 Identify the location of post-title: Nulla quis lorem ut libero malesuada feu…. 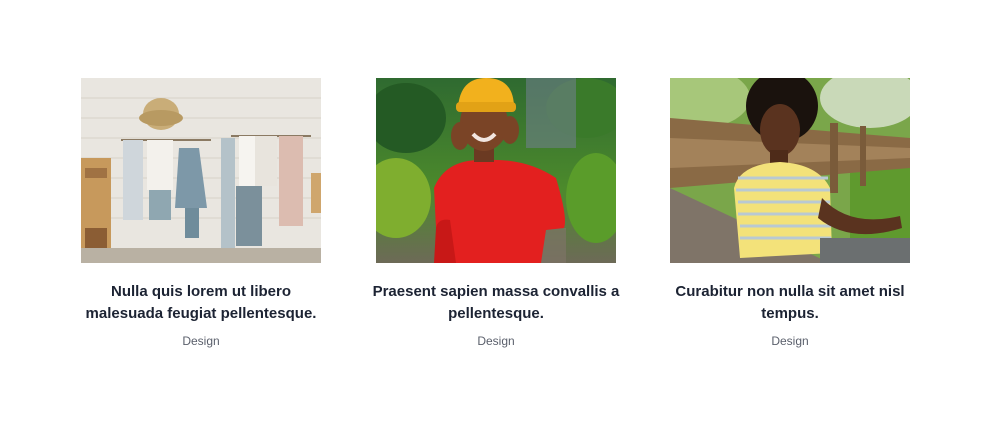
(201, 303).